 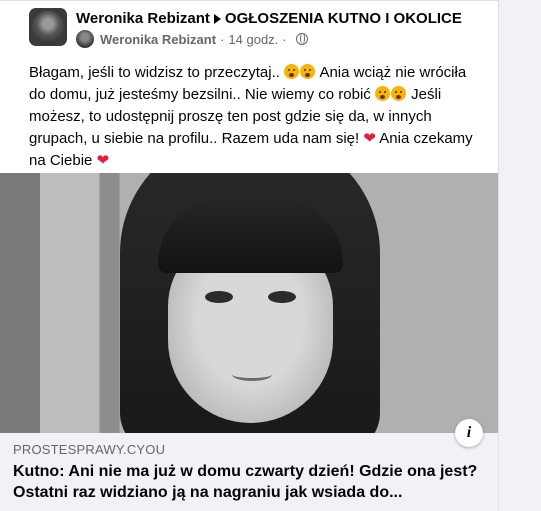 What do you see at coordinates (469, 433) in the screenshot?
I see `info-icon: i` at bounding box center [469, 433].